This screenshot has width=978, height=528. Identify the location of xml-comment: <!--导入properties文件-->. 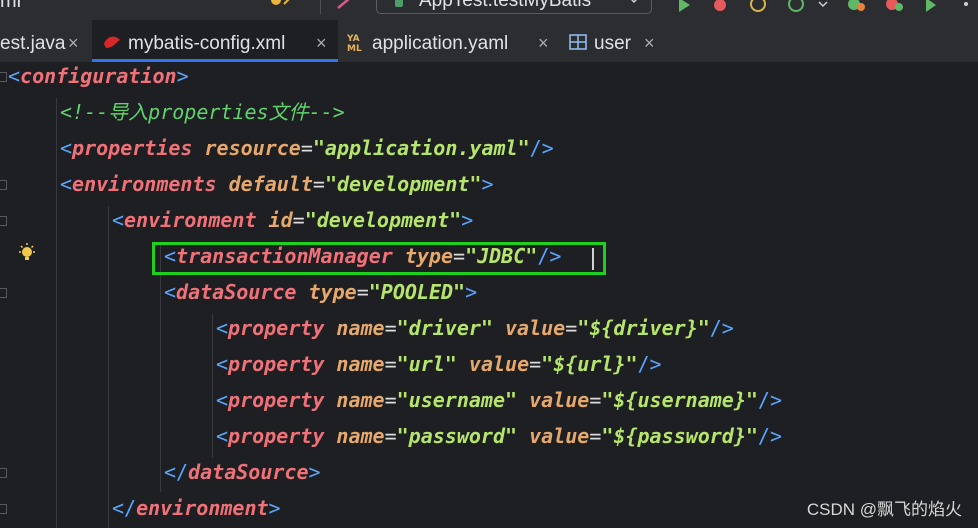
(202, 112).